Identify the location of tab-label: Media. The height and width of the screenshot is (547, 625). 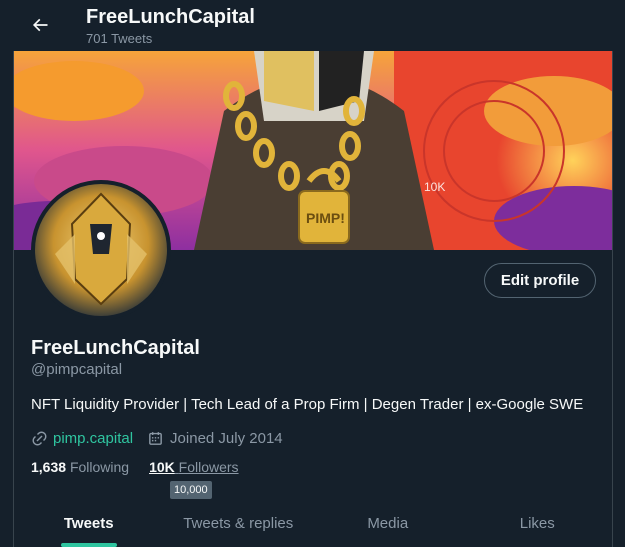
(388, 523).